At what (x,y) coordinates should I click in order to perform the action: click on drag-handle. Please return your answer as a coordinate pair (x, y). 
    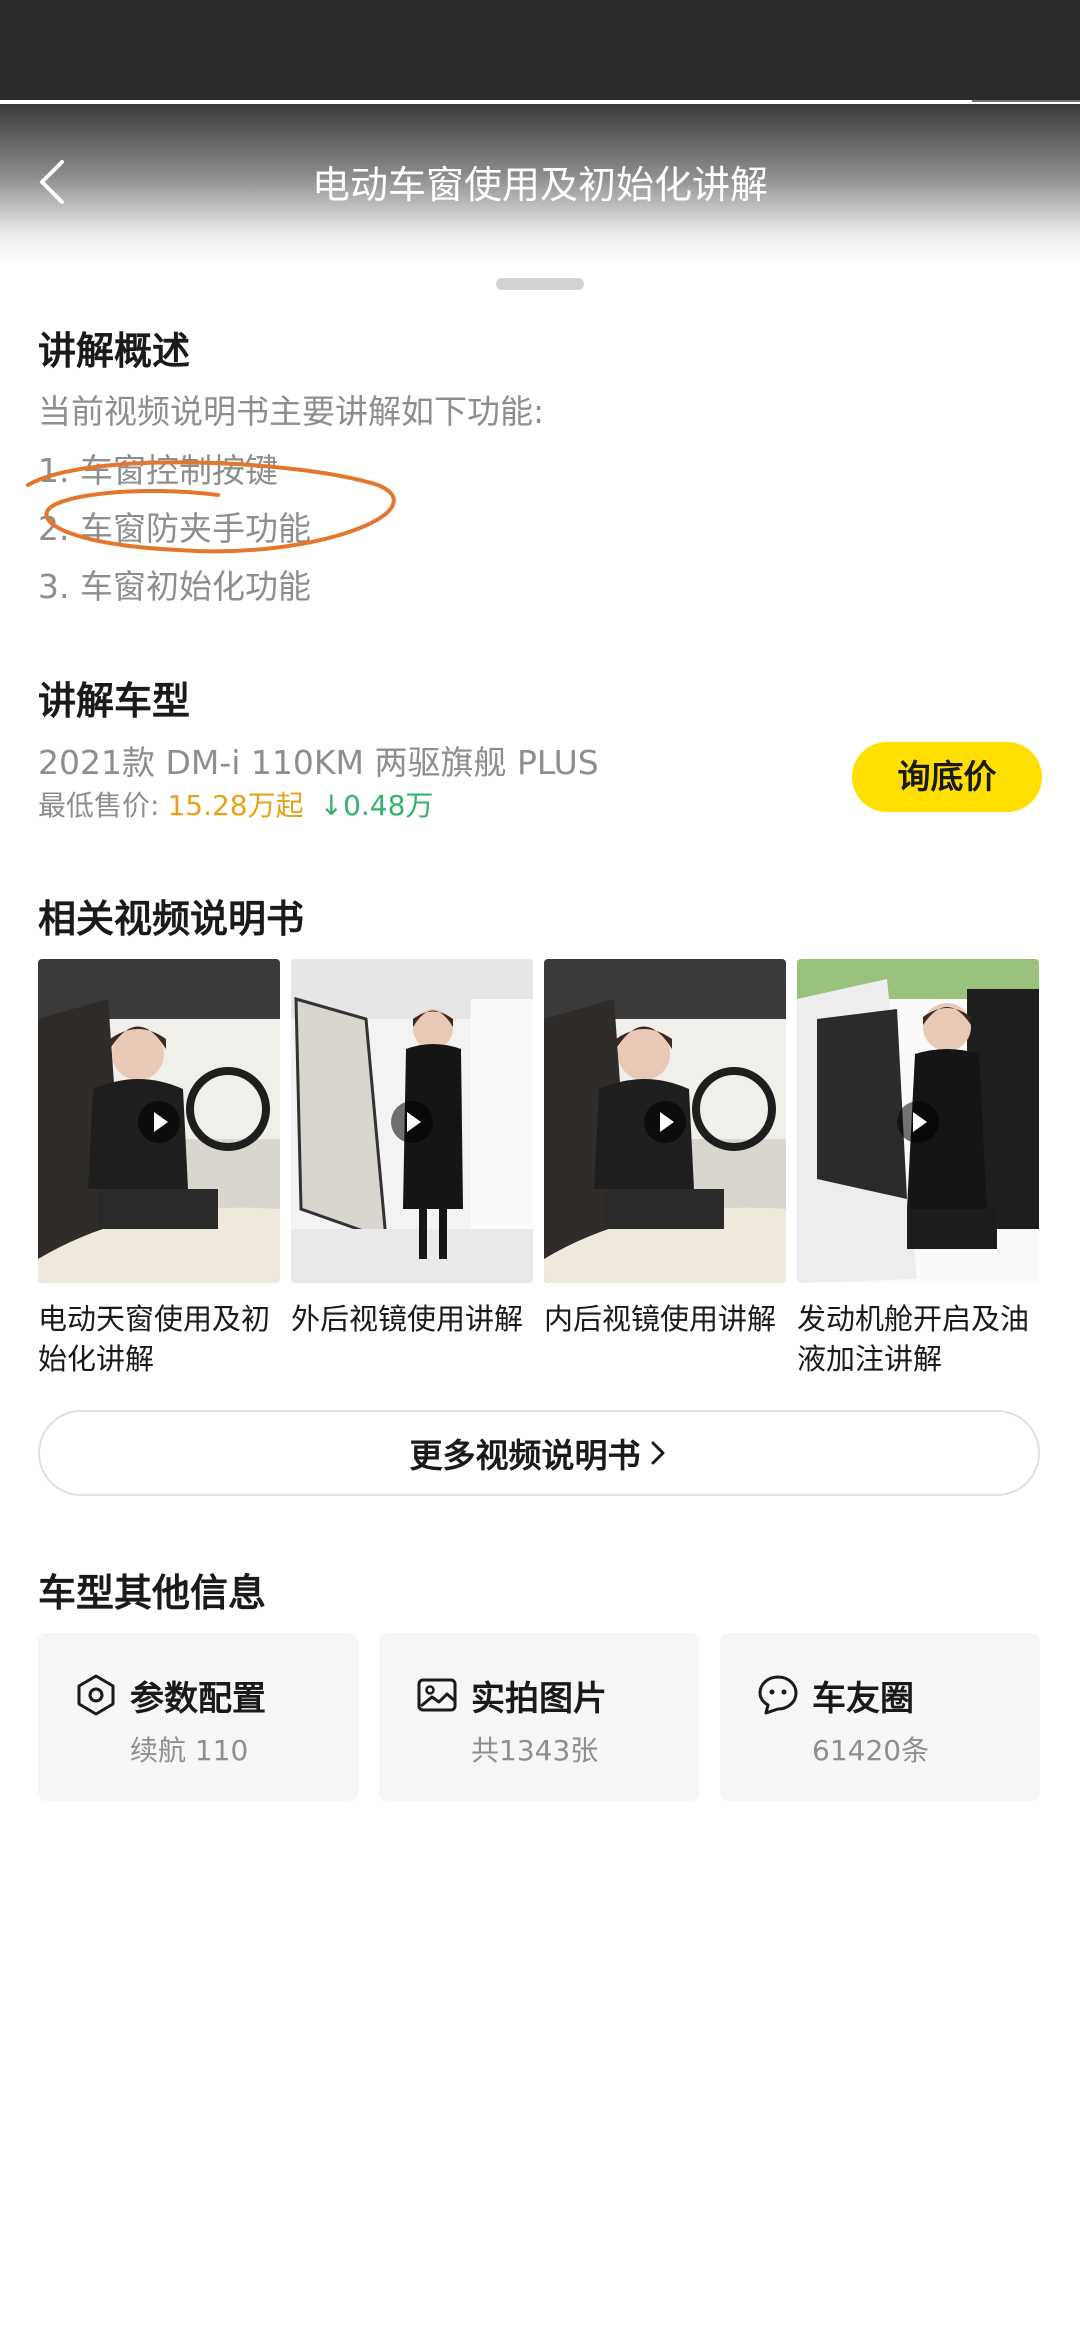
    Looking at the image, I should click on (540, 284).